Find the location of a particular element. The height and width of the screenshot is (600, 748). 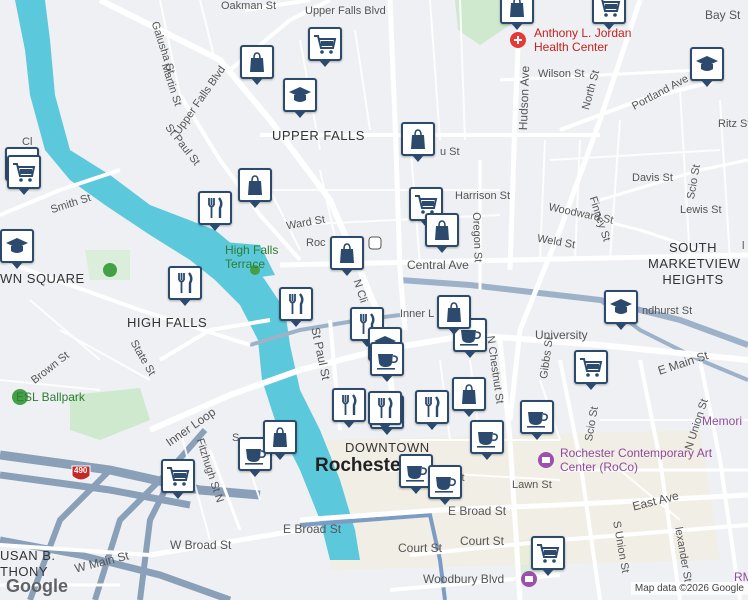

label-e-broad-2: E Broad St is located at coordinates (312, 529).